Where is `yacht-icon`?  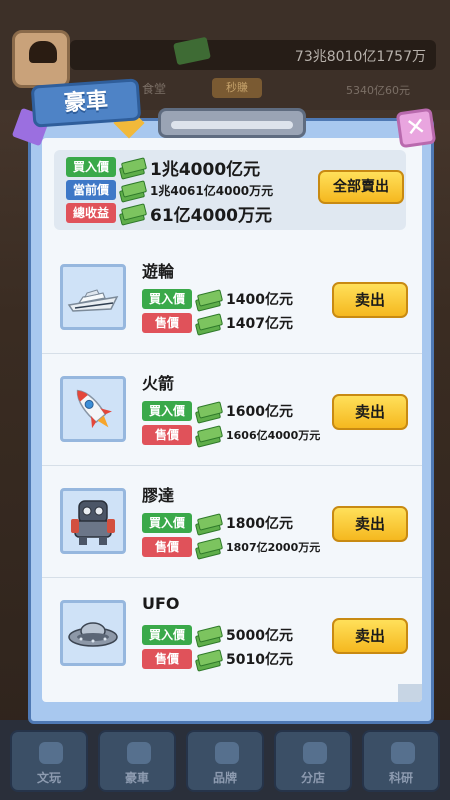
yacht-icon is located at coordinates (93, 297).